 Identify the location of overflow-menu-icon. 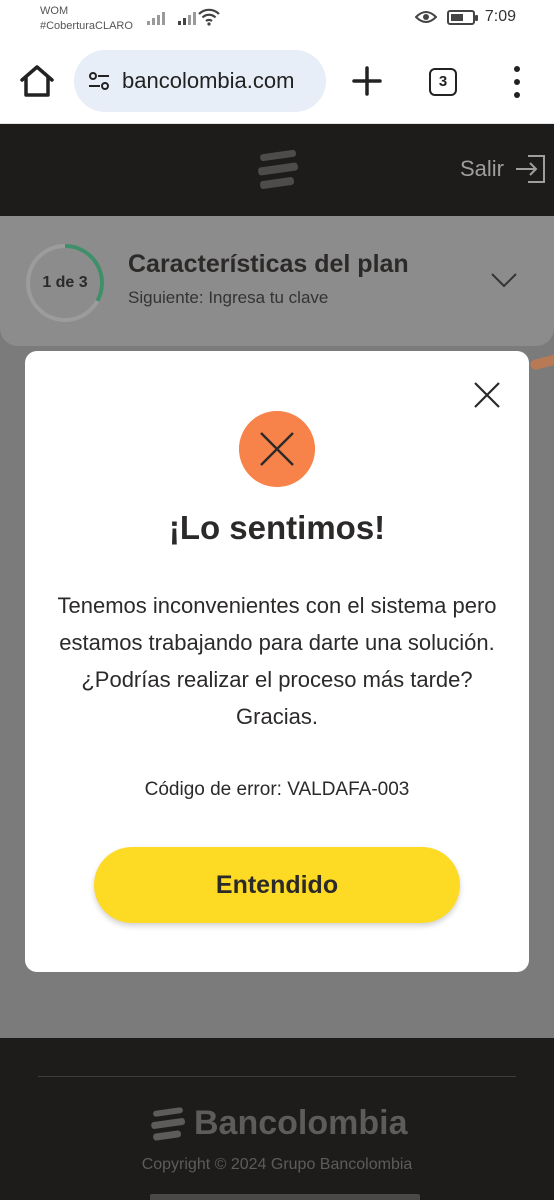
(517, 82).